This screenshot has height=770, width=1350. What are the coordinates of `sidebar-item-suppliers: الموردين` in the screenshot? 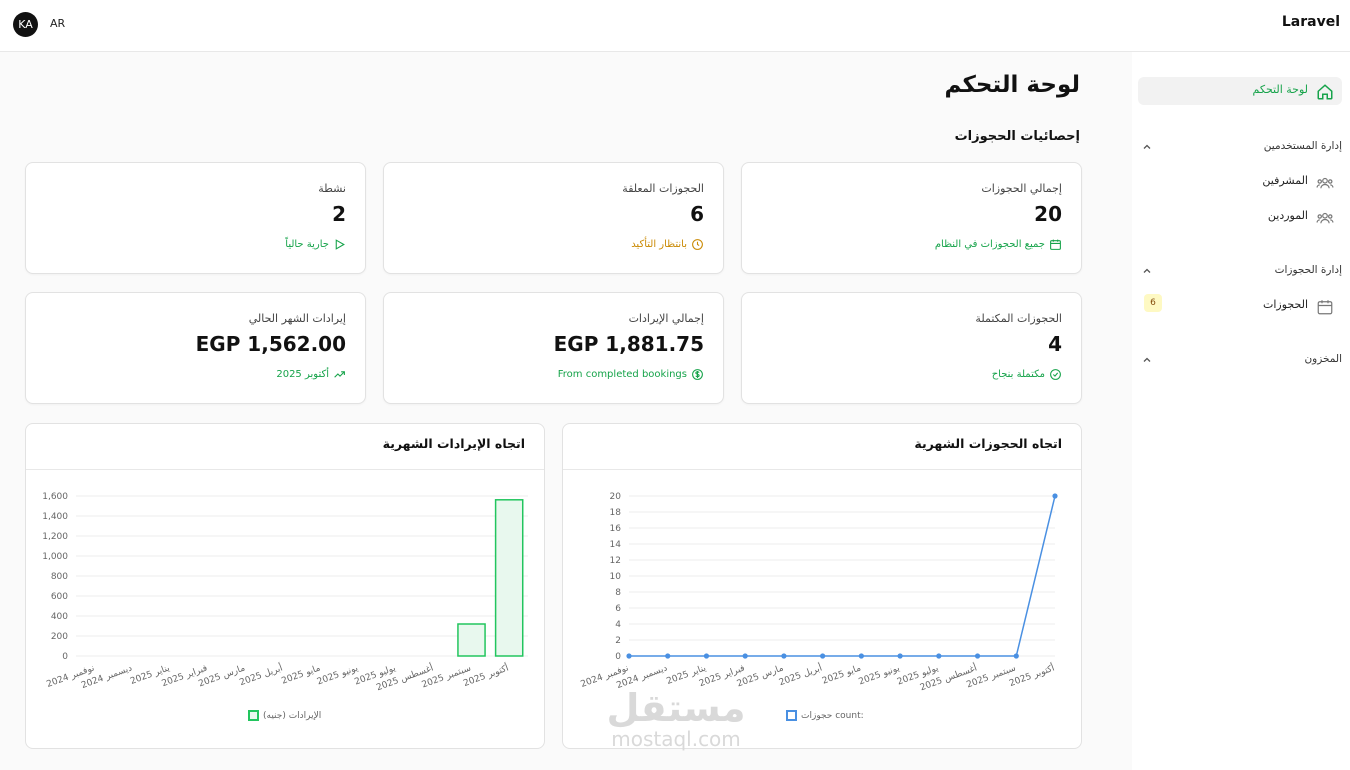 It's located at (1240, 217).